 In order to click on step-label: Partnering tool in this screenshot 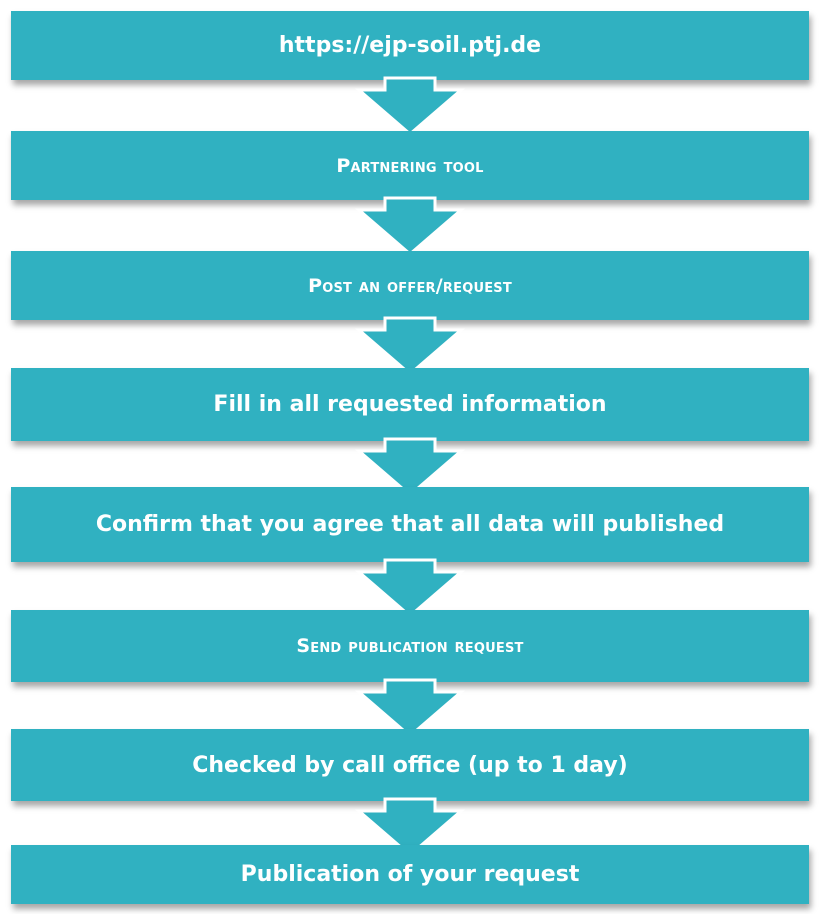, I will do `click(410, 165)`.